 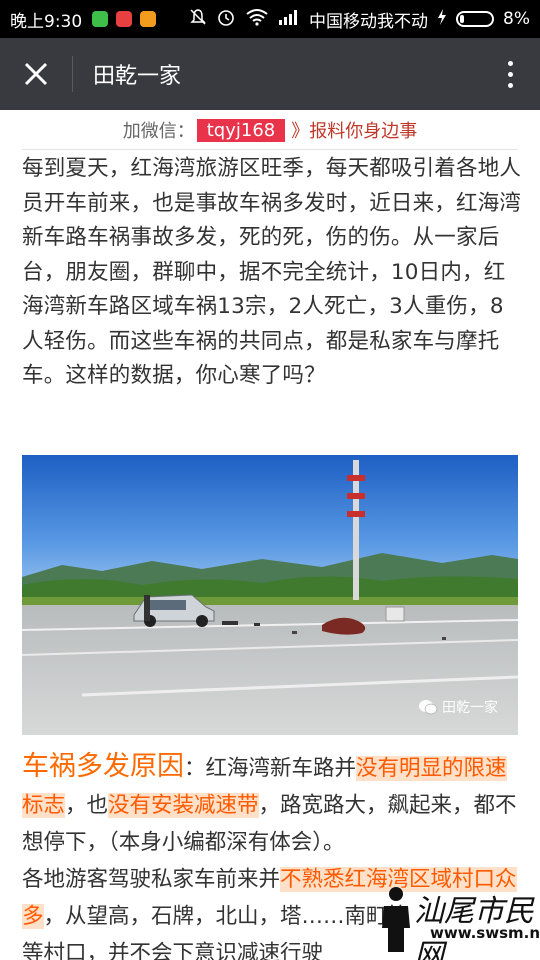 What do you see at coordinates (151, 879) in the screenshot?
I see `cause-text-4: 各地游客驾驶私家车前来并` at bounding box center [151, 879].